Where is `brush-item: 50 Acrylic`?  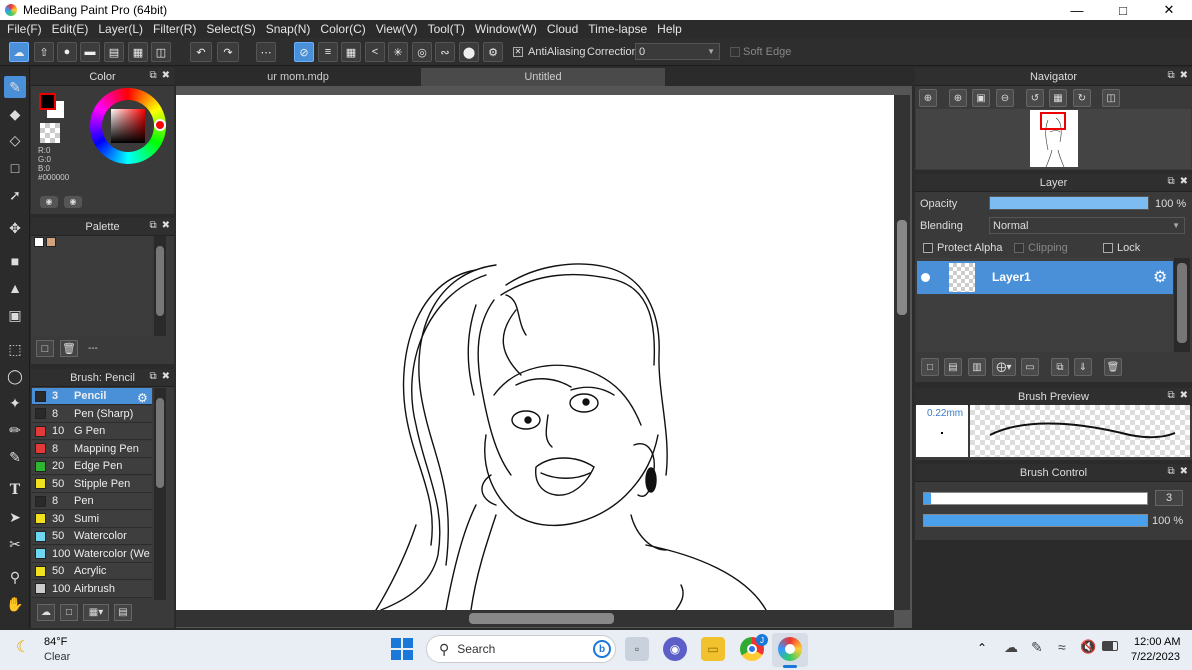 brush-item: 50 Acrylic is located at coordinates (92, 571).